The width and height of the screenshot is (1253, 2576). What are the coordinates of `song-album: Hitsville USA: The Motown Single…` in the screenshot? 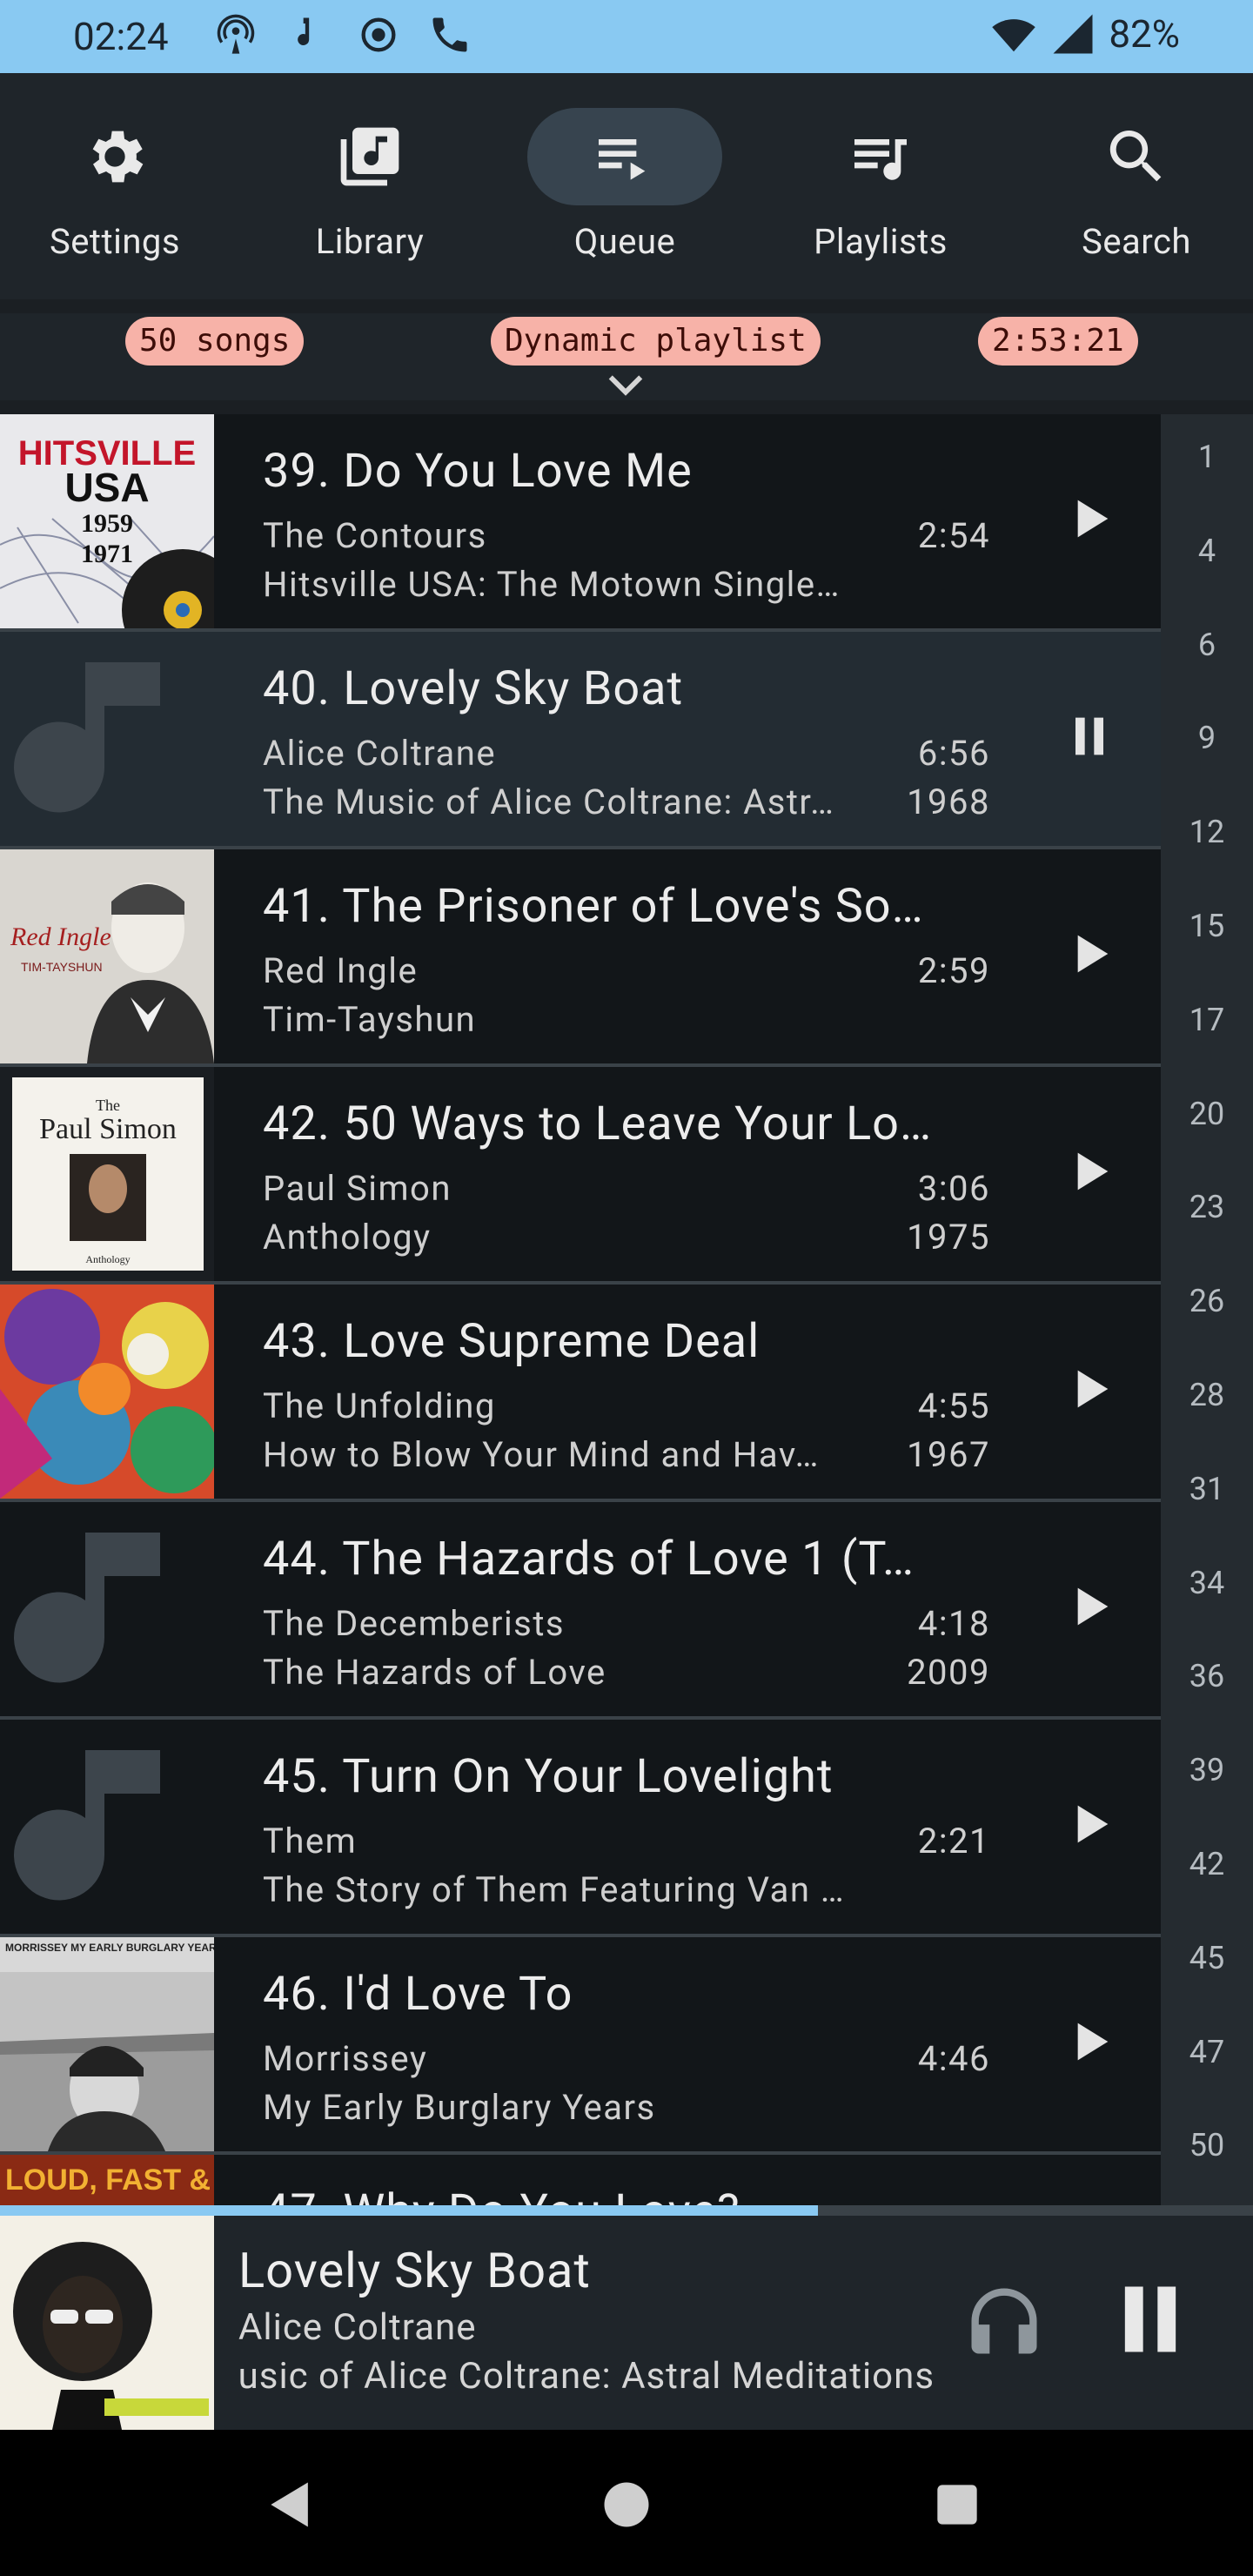 It's located at (552, 584).